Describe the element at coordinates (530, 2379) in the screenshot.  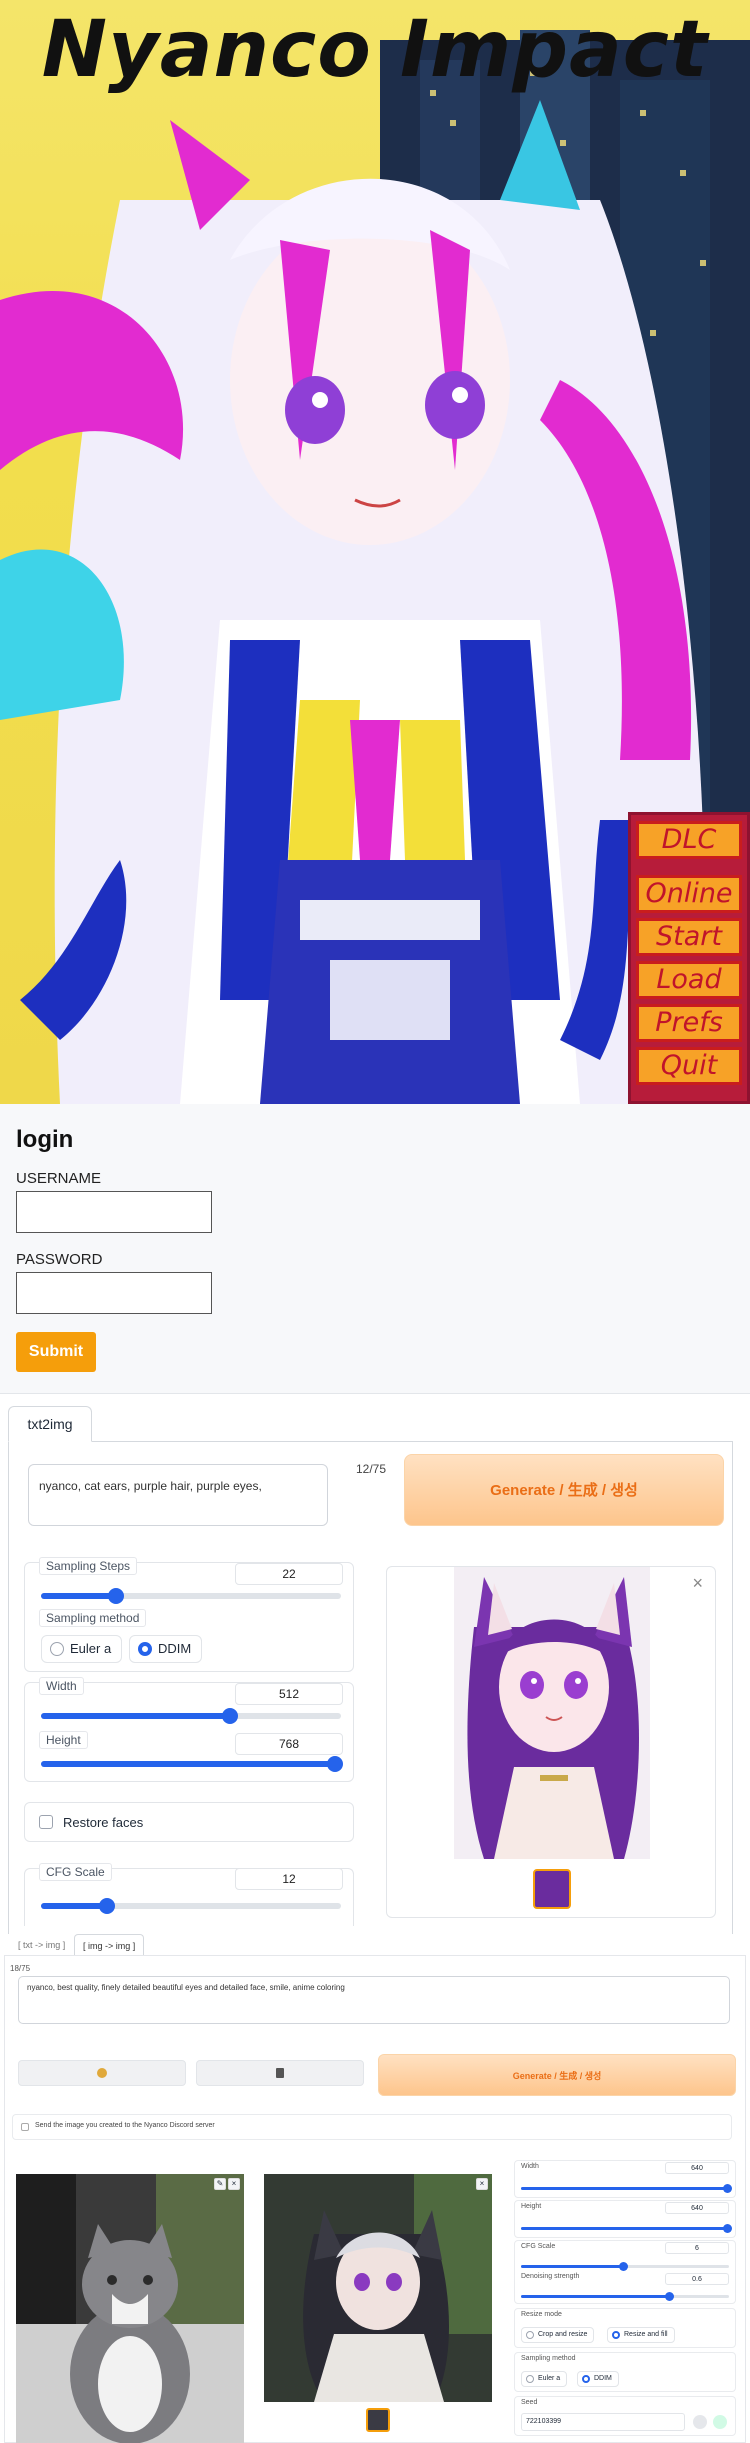
I see `i2i-euler-dot` at that location.